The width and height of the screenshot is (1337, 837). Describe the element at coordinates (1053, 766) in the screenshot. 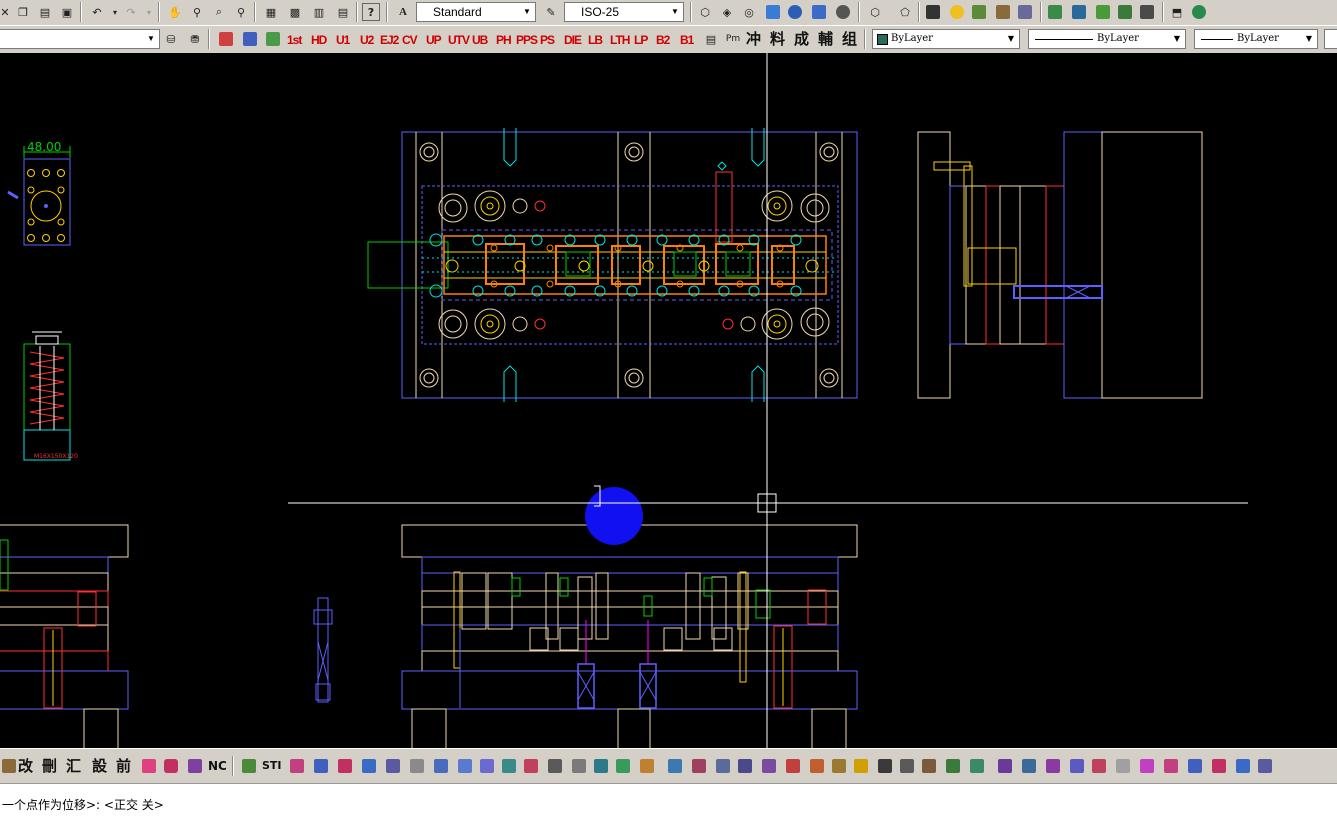

I see `custom-tool-32-icon` at that location.